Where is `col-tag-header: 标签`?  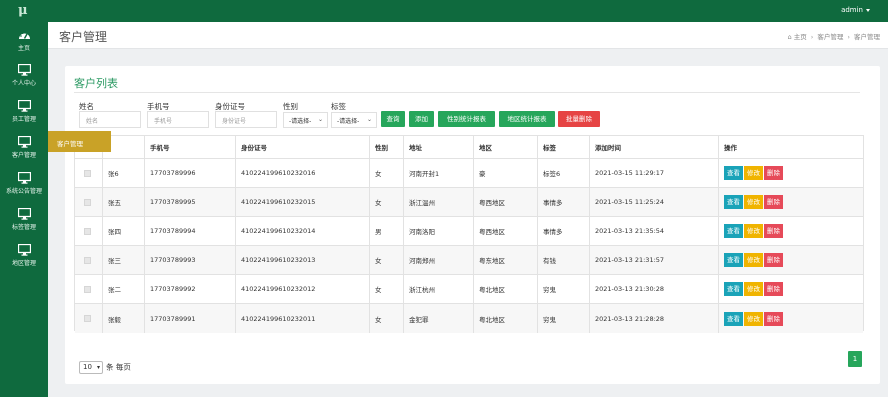
col-tag-header: 标签 is located at coordinates (563, 147).